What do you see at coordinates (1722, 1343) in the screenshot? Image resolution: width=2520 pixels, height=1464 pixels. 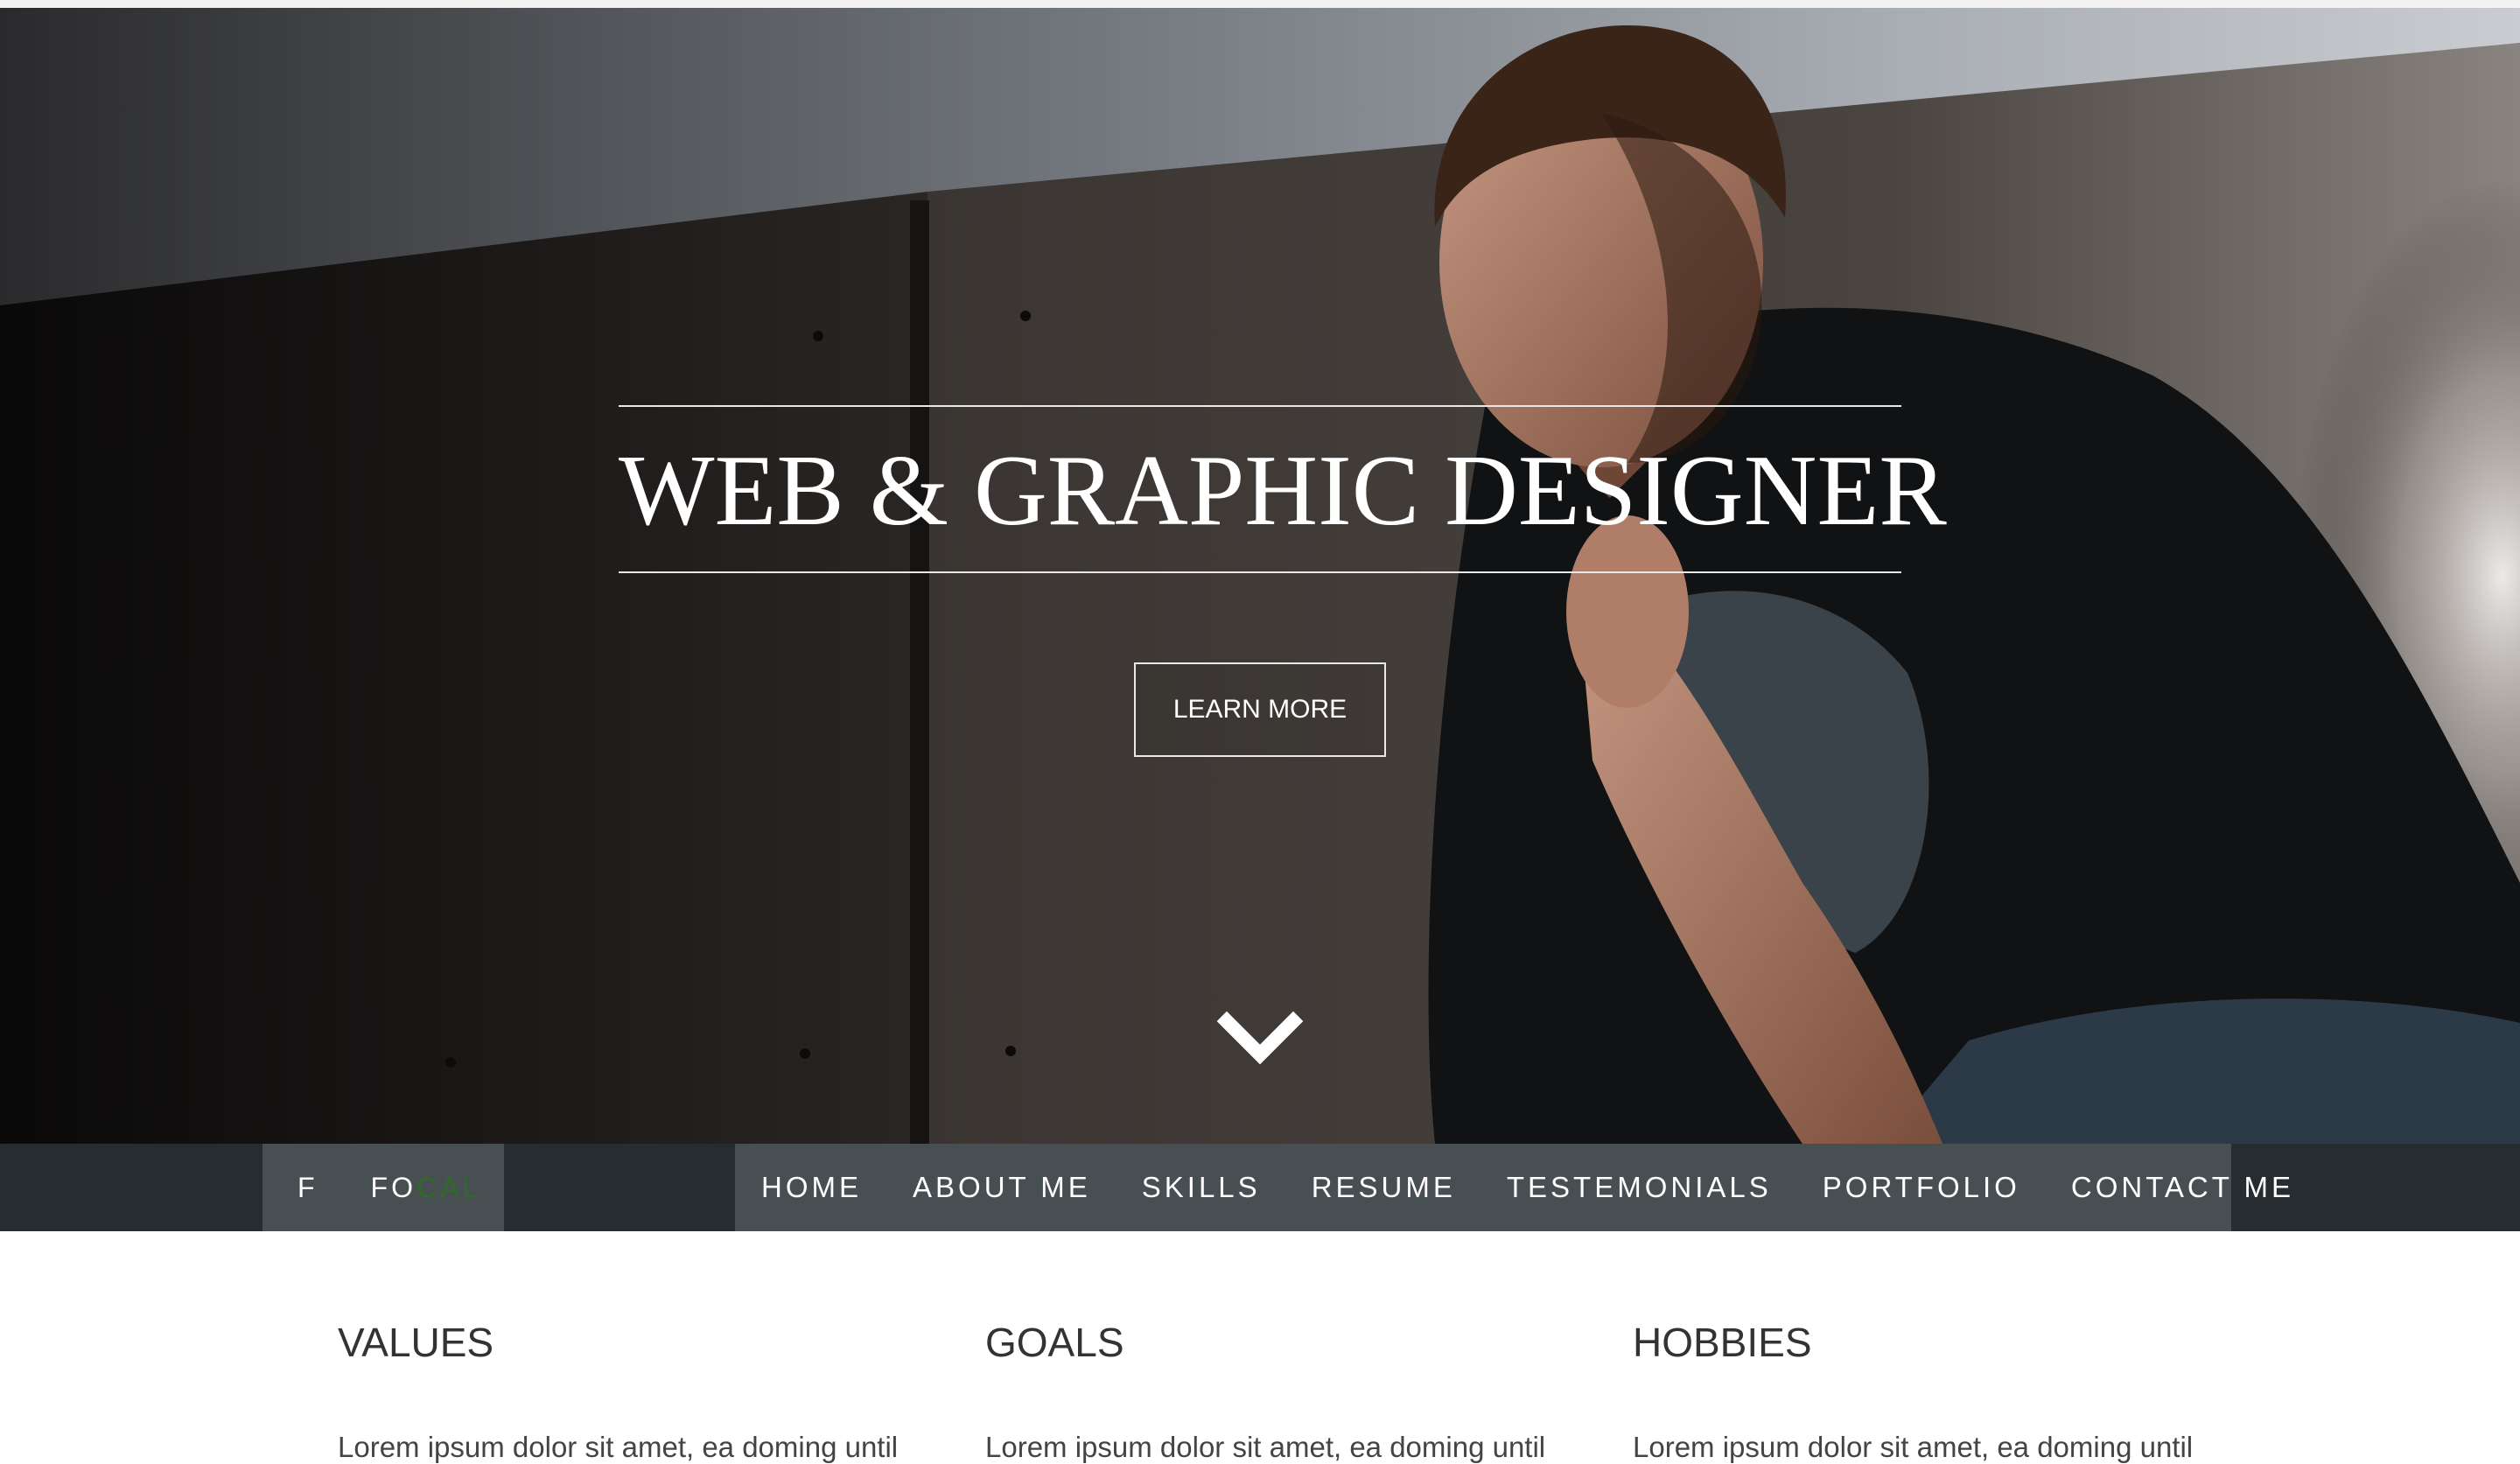 I see `hobbies-heading: HOBBIES` at bounding box center [1722, 1343].